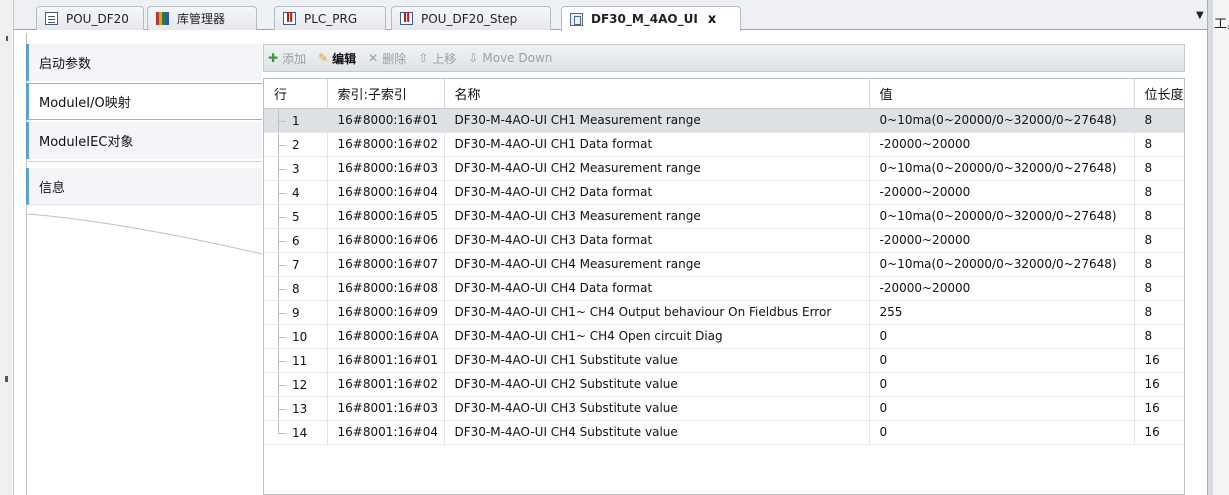 The height and width of the screenshot is (495, 1229). Describe the element at coordinates (712, 19) in the screenshot. I see `close-icon: x` at that location.